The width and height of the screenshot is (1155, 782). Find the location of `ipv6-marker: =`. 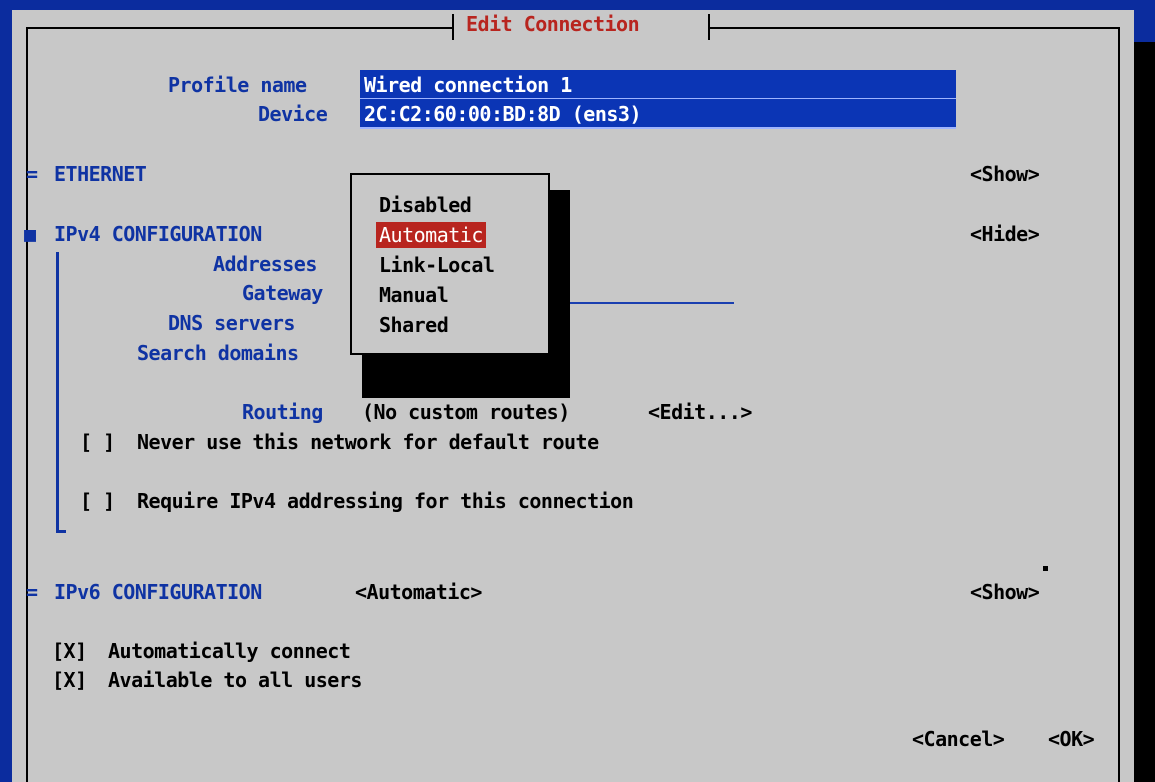

ipv6-marker: = is located at coordinates (32, 592).